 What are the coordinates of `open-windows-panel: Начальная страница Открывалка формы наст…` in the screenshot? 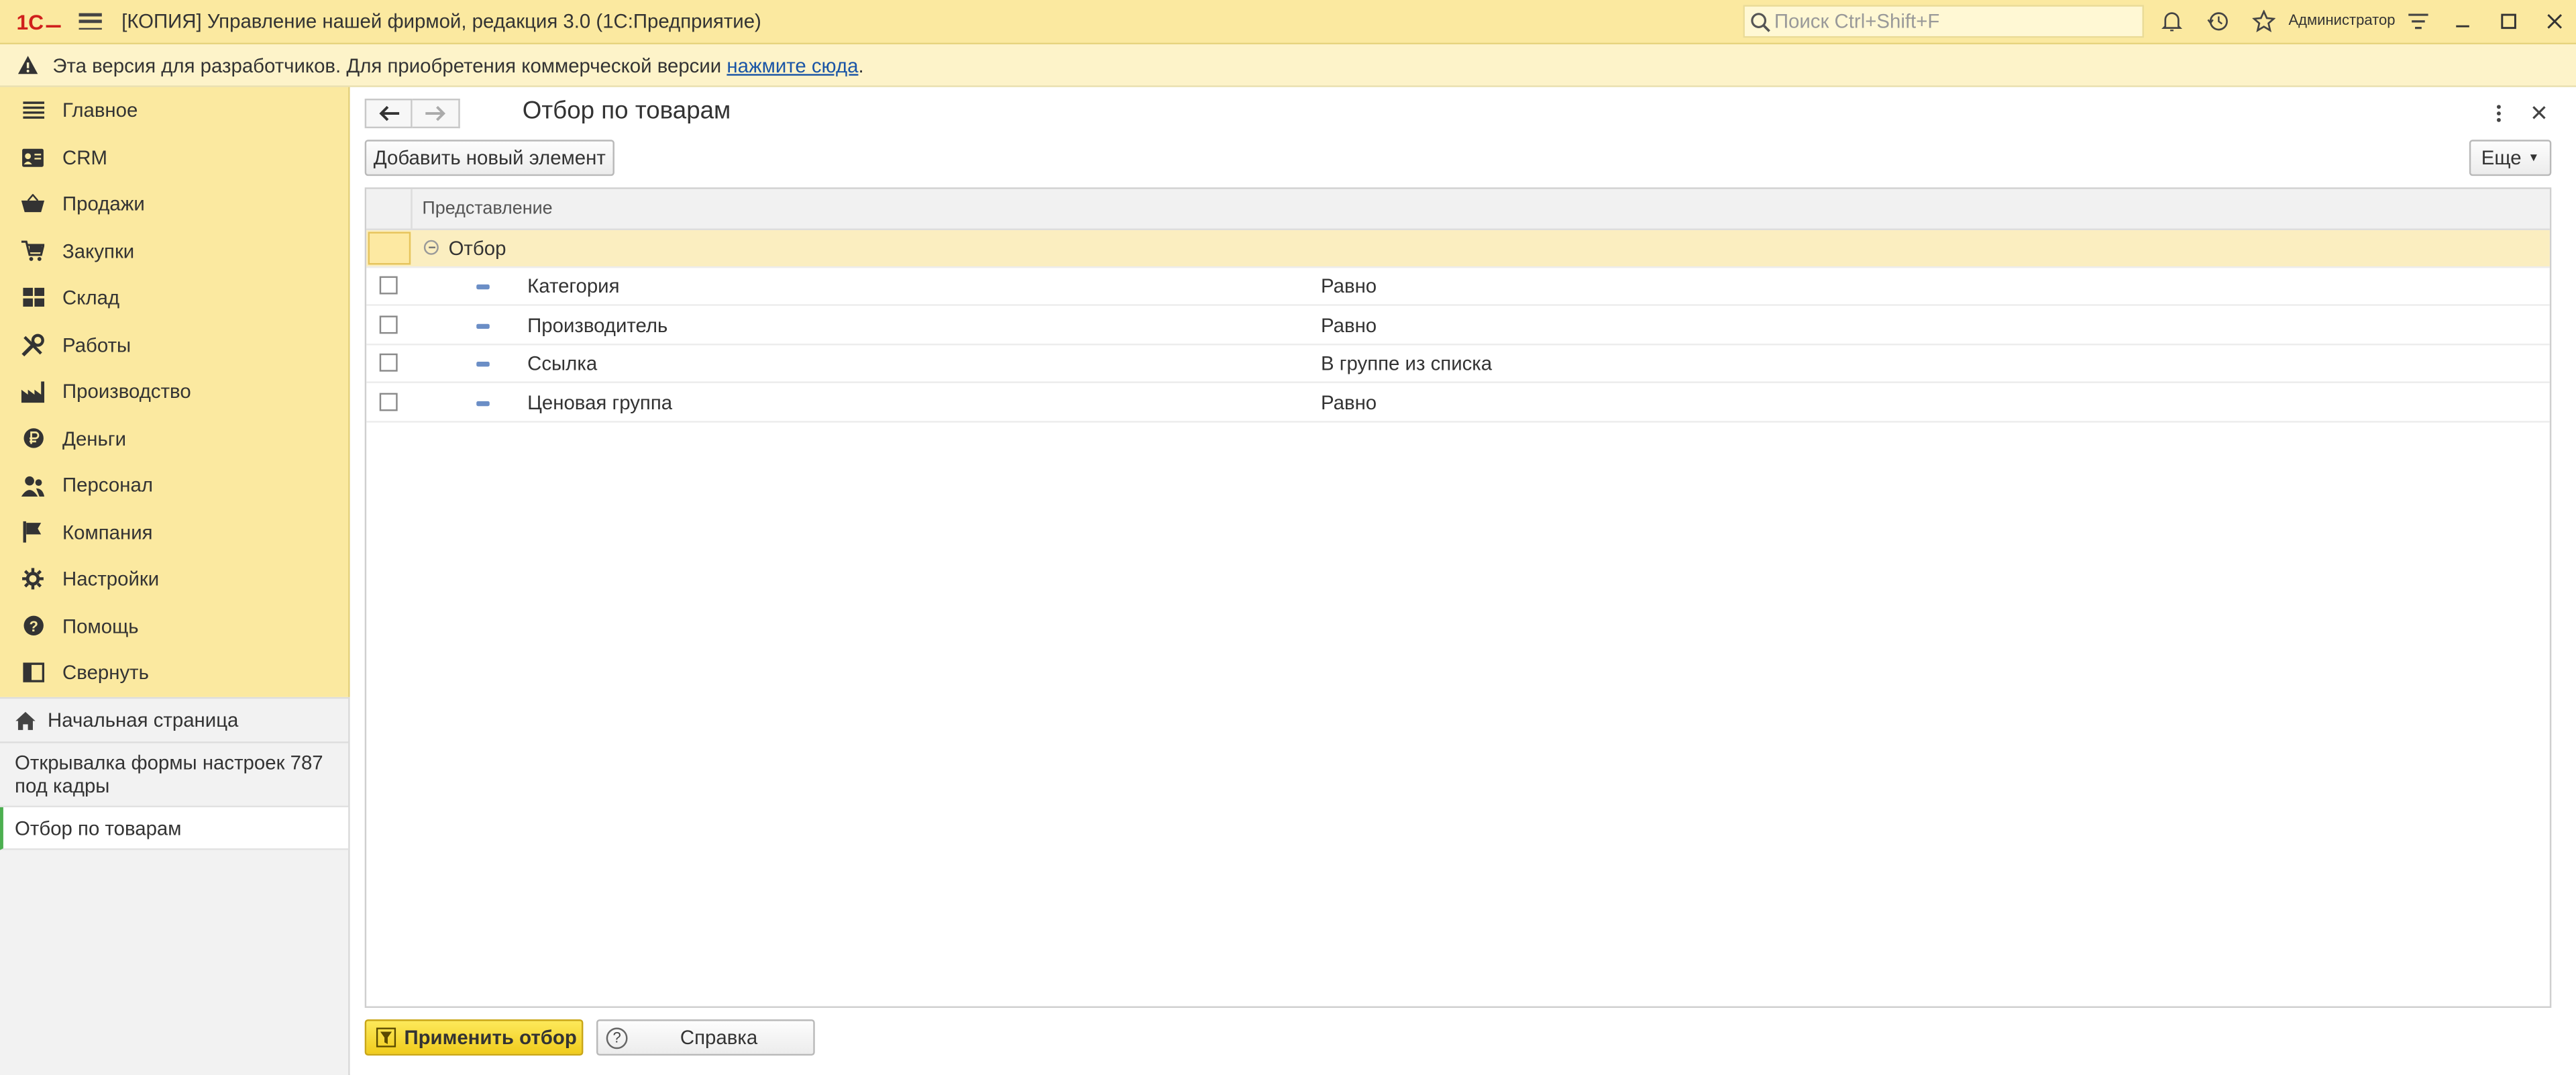 It's located at (175, 886).